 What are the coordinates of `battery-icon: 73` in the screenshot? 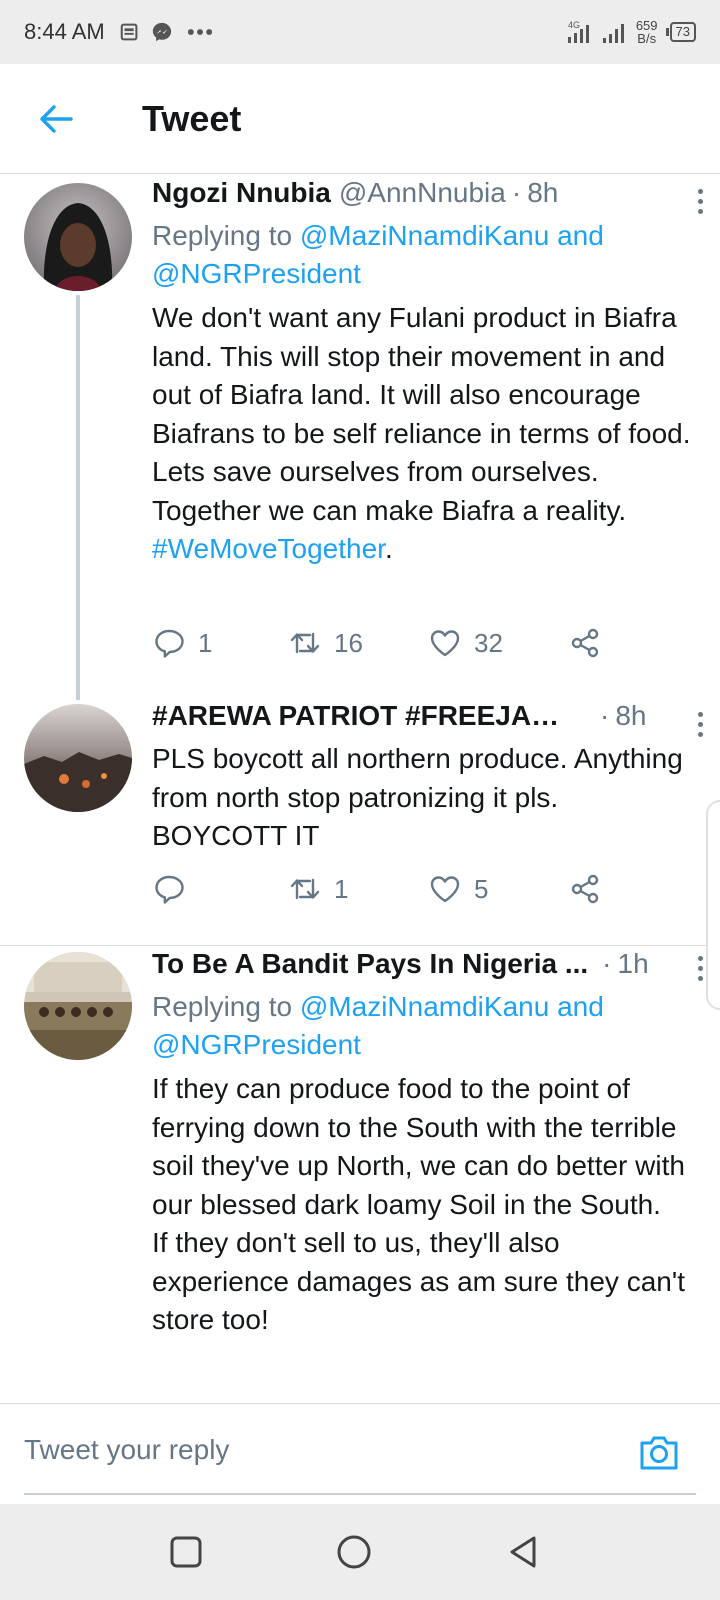 It's located at (680, 32).